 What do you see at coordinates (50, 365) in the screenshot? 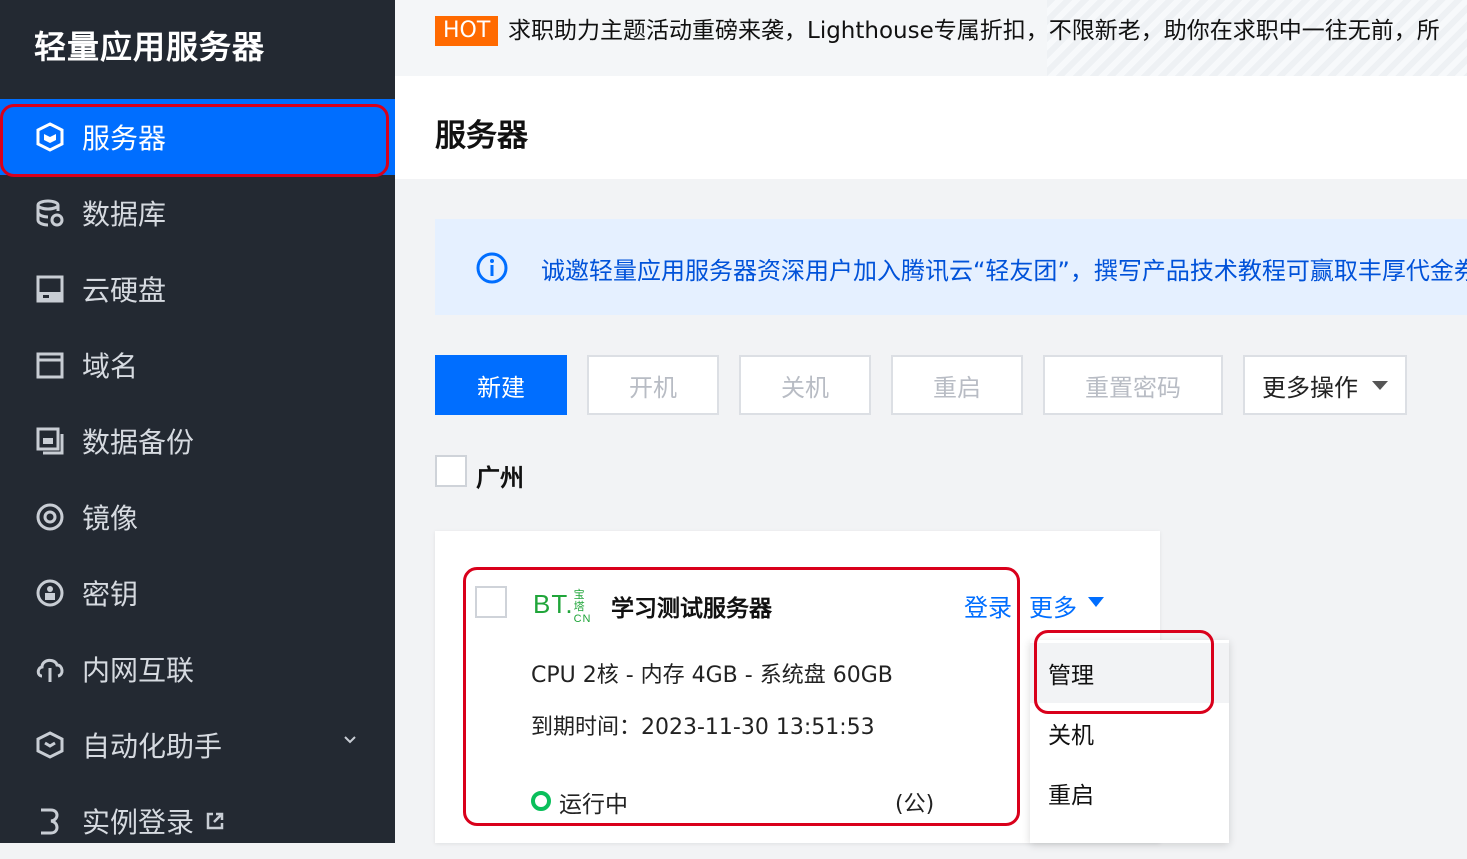
I see `domain-icon` at bounding box center [50, 365].